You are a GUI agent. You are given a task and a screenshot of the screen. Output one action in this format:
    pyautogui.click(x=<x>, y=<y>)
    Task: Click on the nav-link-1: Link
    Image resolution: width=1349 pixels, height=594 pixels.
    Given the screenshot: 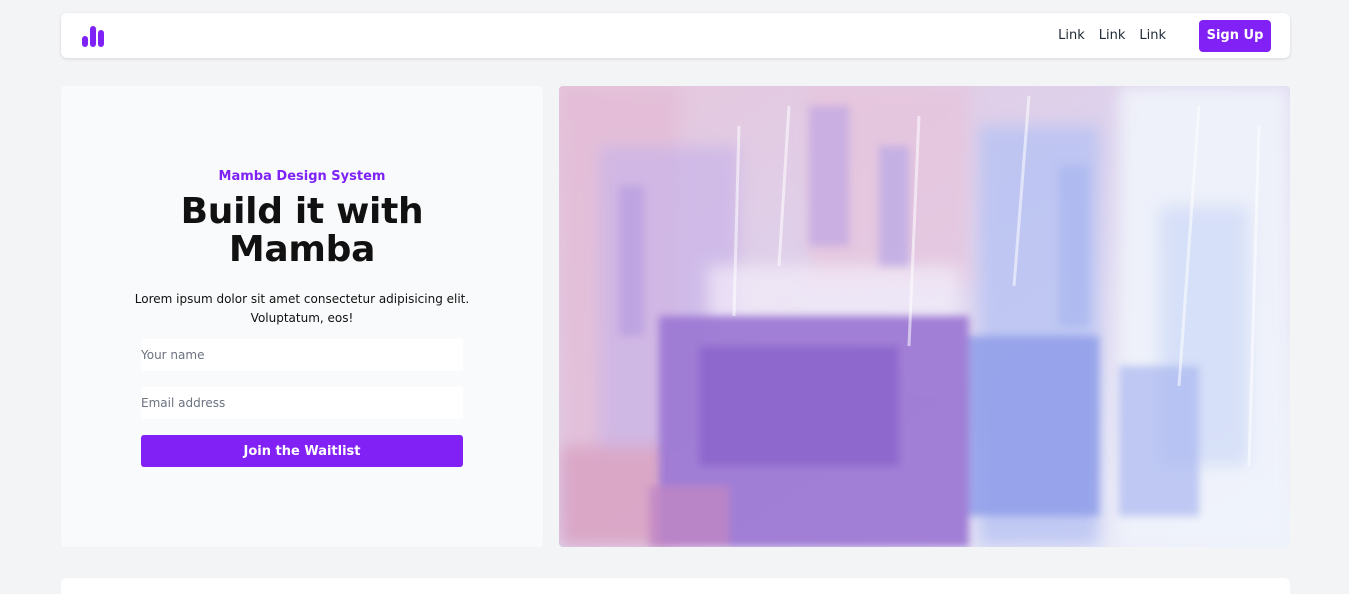 What is the action you would take?
    pyautogui.click(x=1071, y=35)
    